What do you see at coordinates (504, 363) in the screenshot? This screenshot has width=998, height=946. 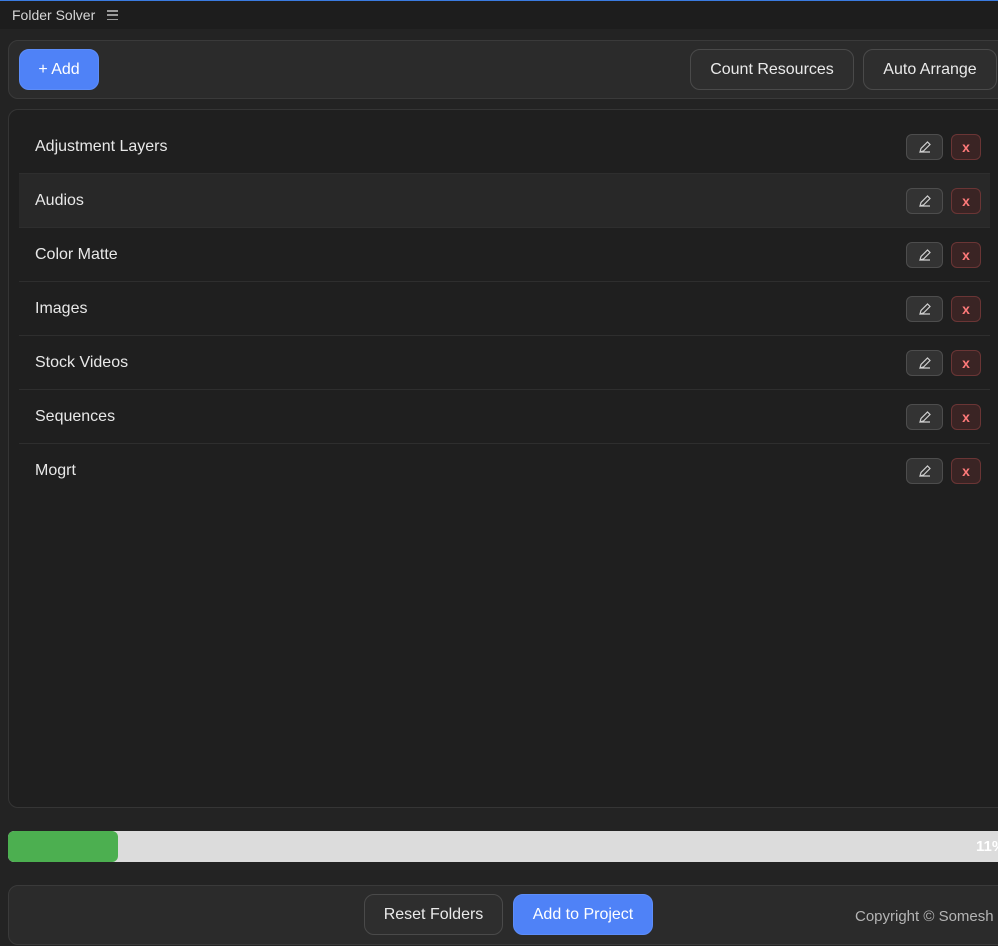 I see `folder-row: Stock Videos x` at bounding box center [504, 363].